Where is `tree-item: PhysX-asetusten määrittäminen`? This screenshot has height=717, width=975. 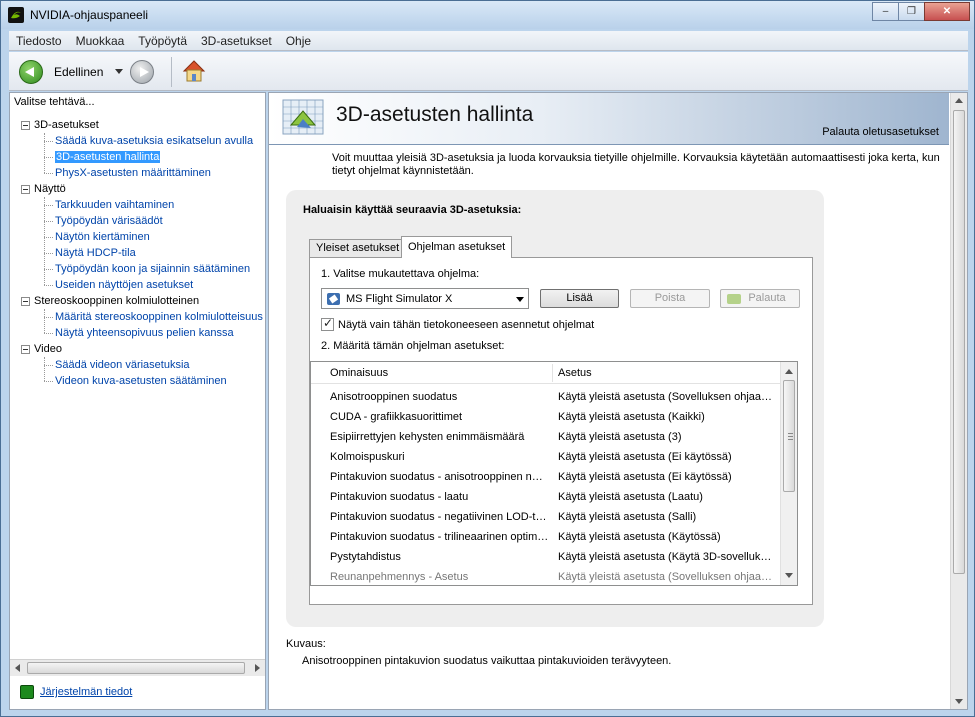
tree-item: PhysX-asetusten määrittäminen is located at coordinates (142, 173).